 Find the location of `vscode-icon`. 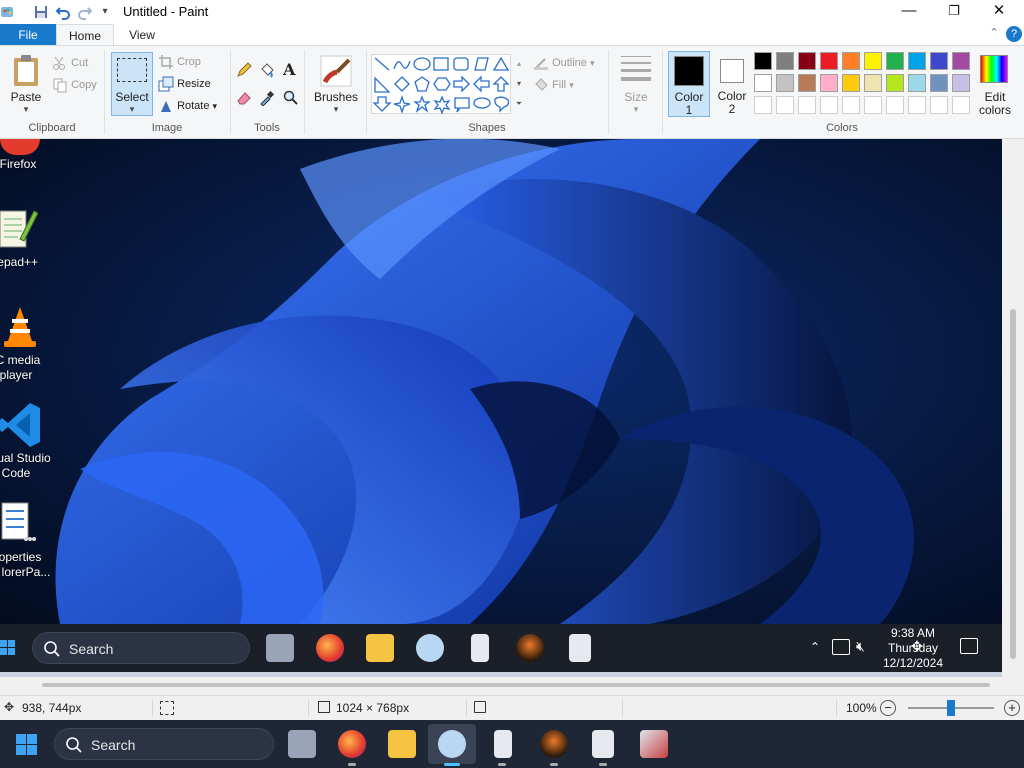

vscode-icon is located at coordinates (21, 425).